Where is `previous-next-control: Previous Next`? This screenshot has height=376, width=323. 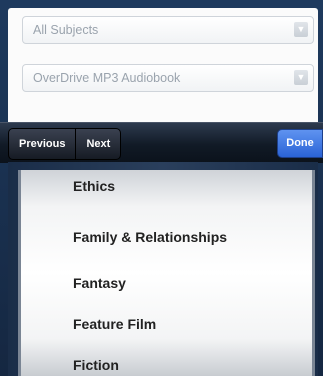
previous-next-control: Previous Next is located at coordinates (65, 144).